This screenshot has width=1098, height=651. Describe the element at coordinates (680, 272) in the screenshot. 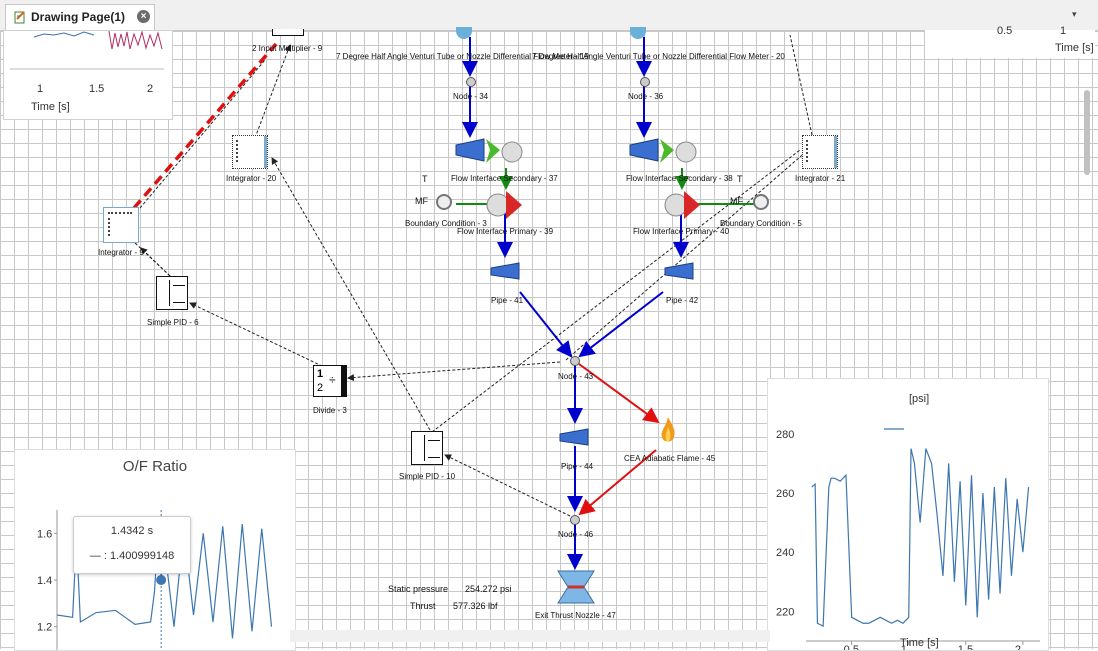

I see `pipe-42-icon` at that location.